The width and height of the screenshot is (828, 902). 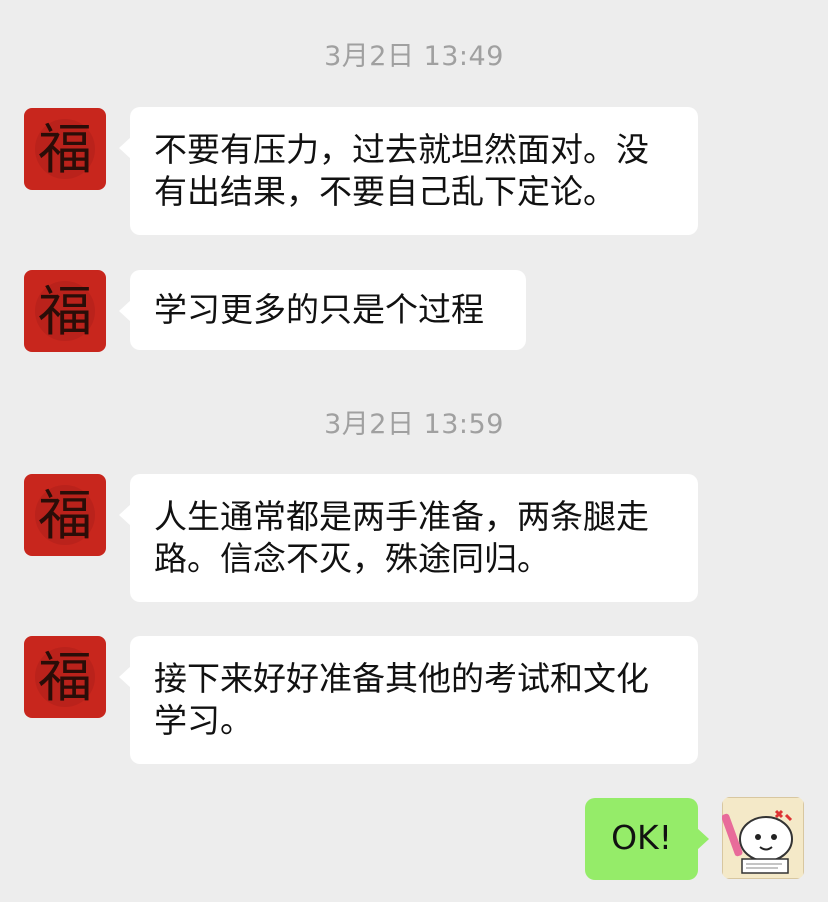 I want to click on cartoon-sticker-icon, so click(x=763, y=838).